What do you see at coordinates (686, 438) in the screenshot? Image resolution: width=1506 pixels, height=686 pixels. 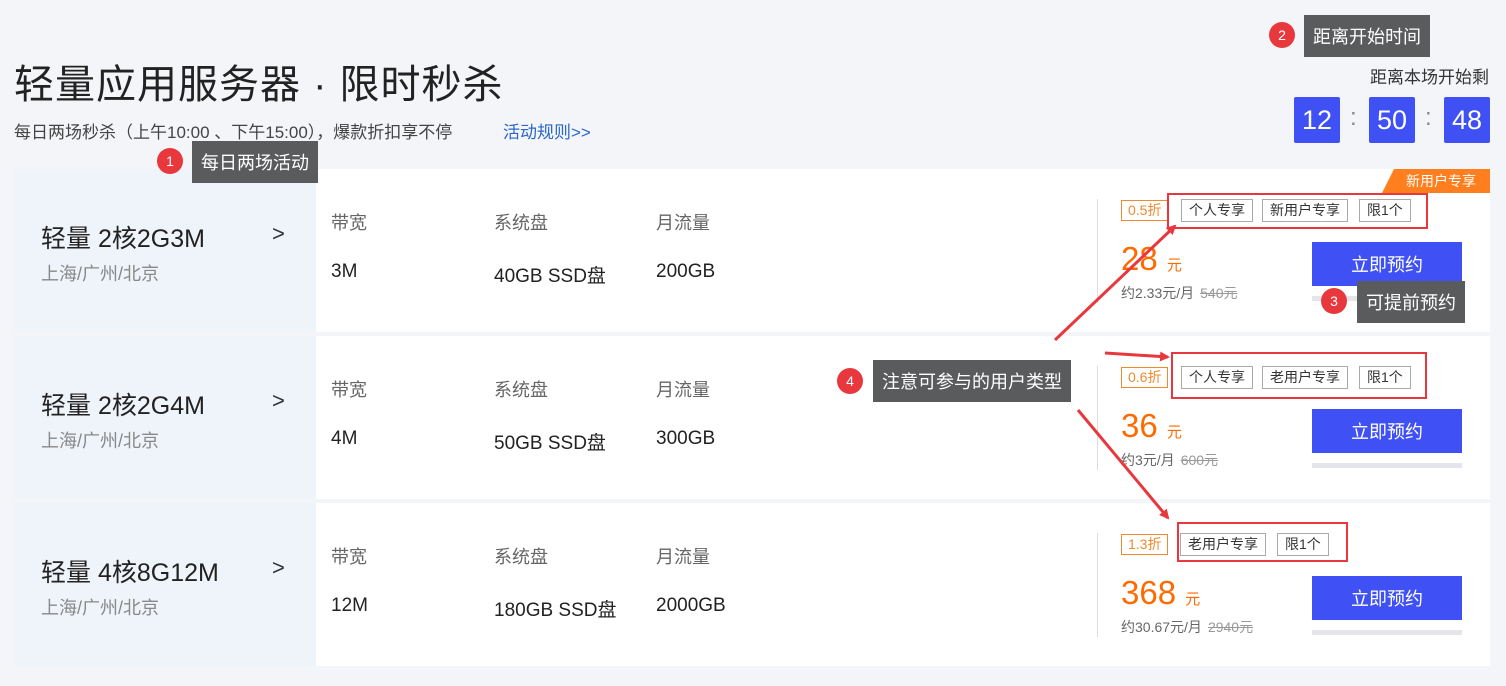 I see `traffic-value: 300GB` at bounding box center [686, 438].